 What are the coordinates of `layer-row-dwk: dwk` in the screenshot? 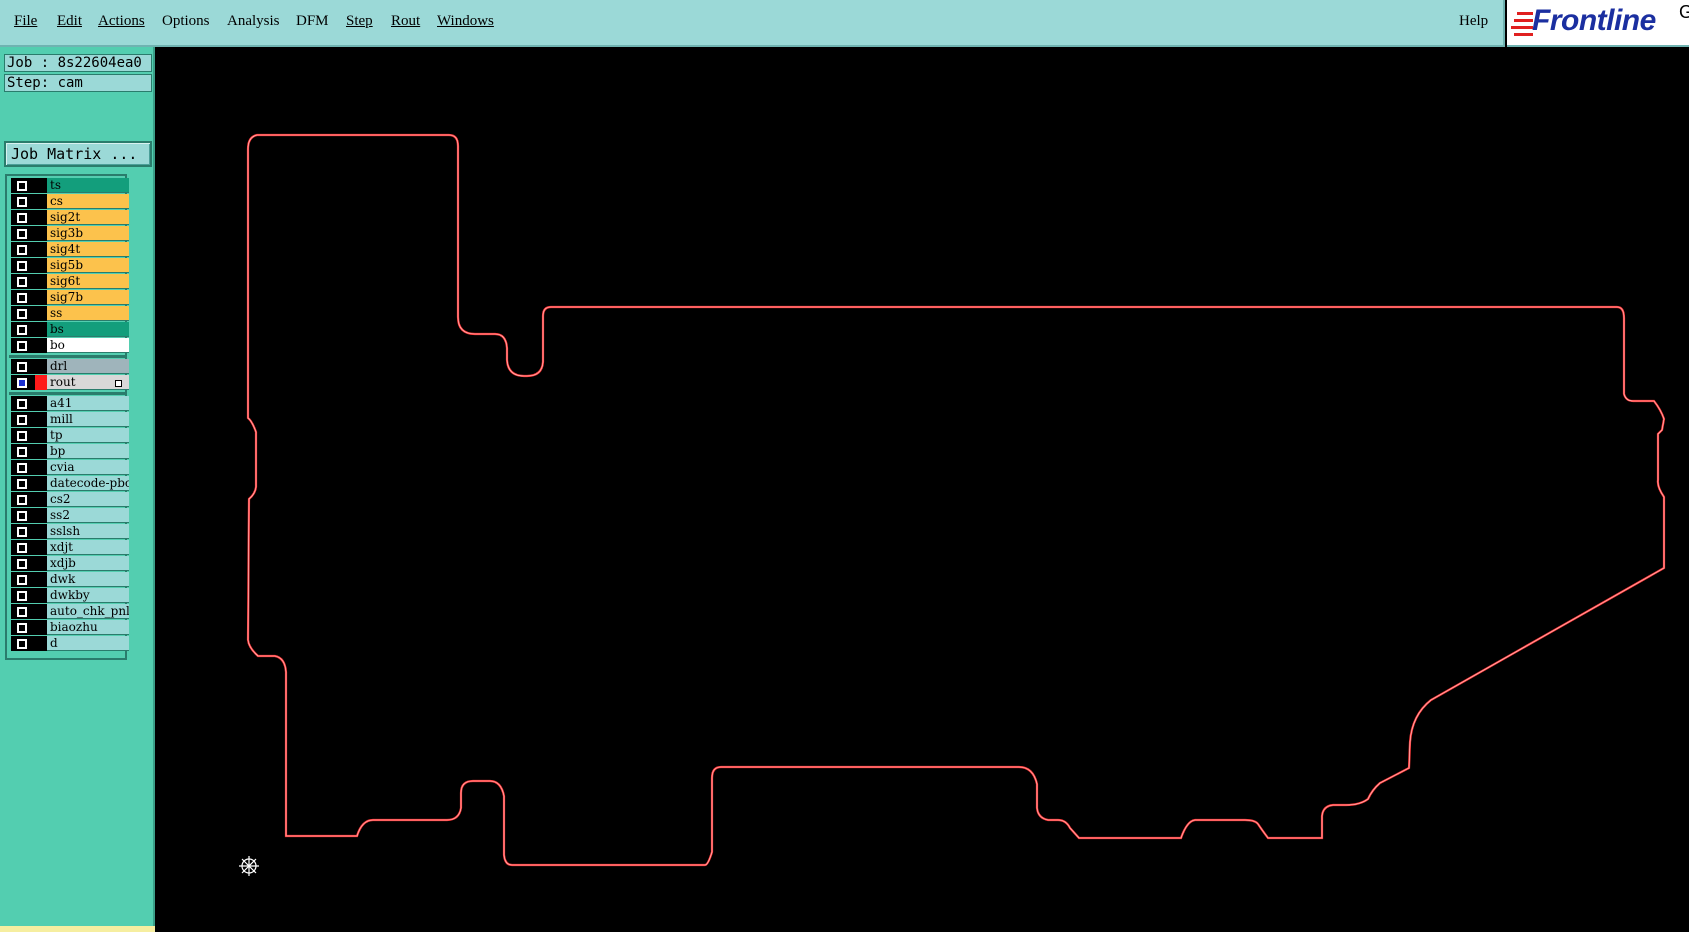 It's located at (69, 579).